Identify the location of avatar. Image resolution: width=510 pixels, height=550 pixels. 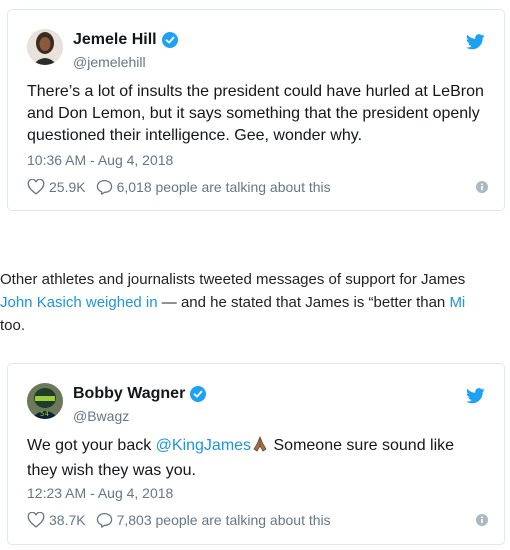
(45, 47).